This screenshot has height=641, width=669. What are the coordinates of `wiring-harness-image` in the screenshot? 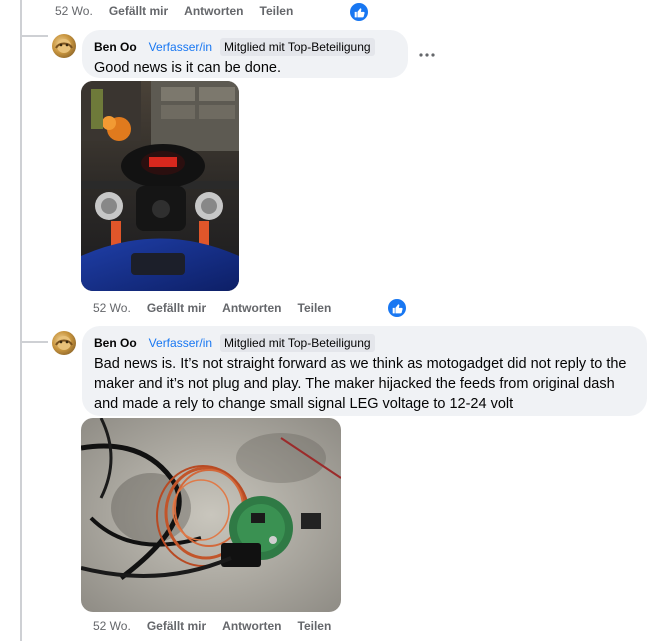 It's located at (211, 515).